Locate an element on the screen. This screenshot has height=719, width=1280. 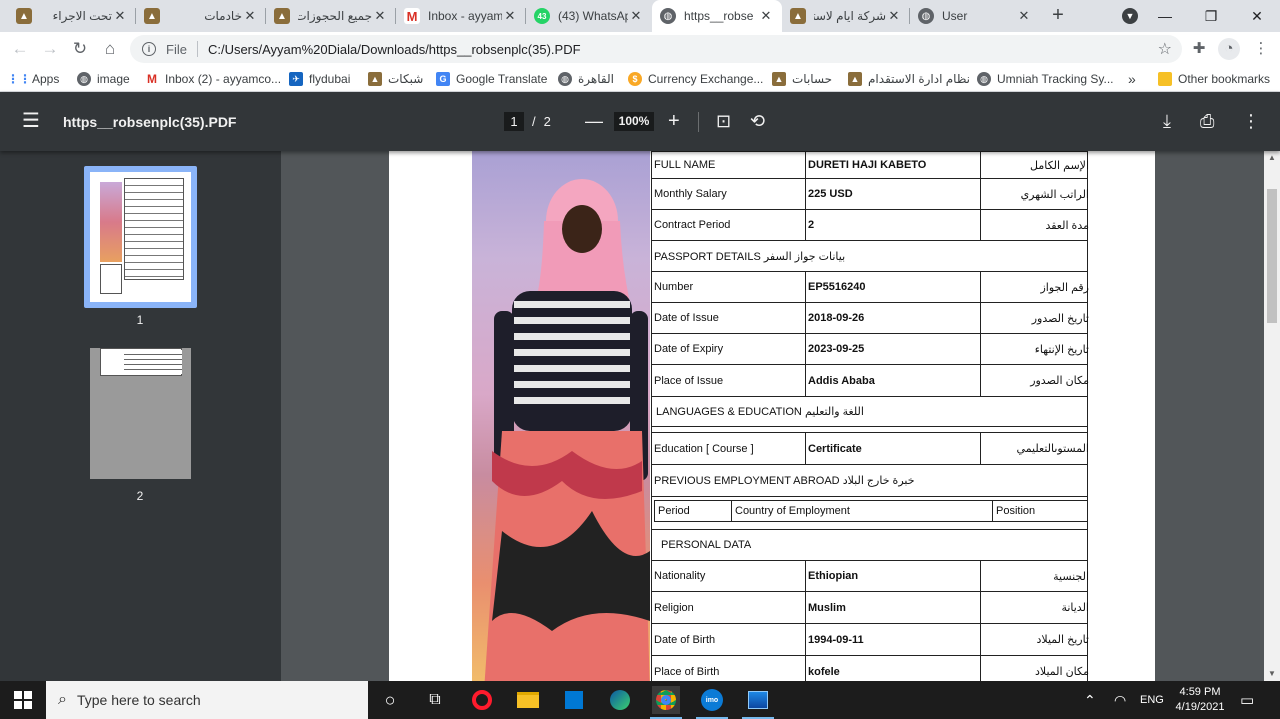
tab-1: ▲ خادمات ✕ is located at coordinates (201, 16).